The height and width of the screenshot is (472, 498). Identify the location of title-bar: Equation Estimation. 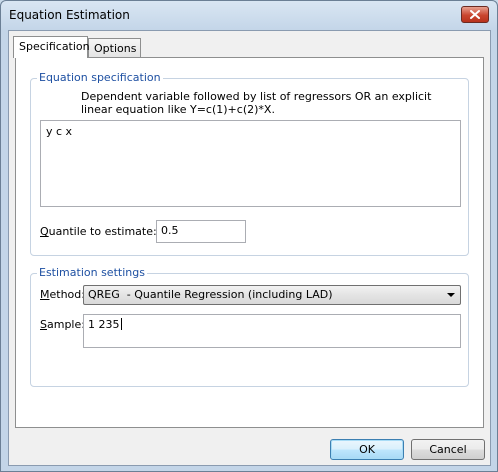
(249, 15).